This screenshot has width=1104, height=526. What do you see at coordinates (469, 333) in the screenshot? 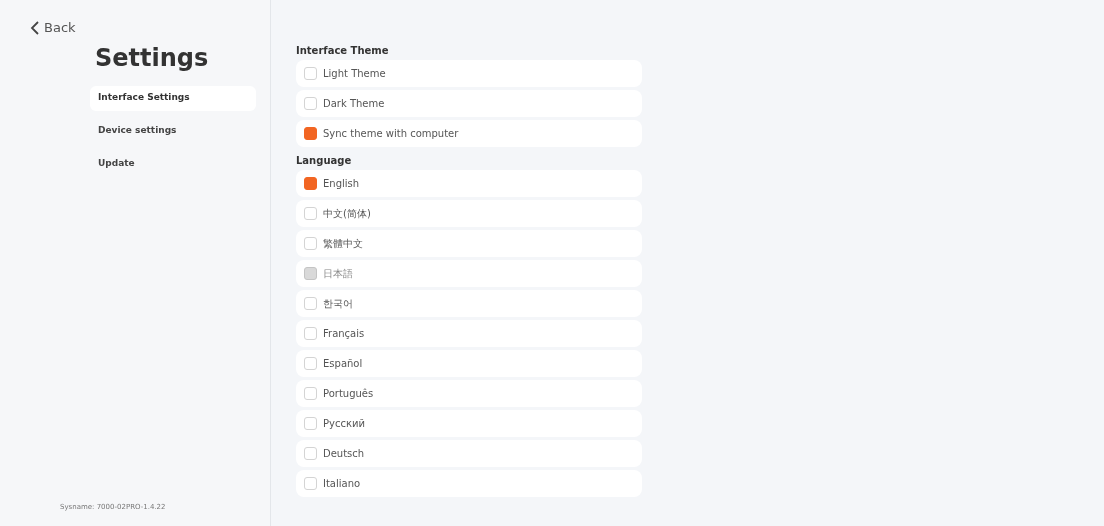
I see `option-row: Français` at bounding box center [469, 333].